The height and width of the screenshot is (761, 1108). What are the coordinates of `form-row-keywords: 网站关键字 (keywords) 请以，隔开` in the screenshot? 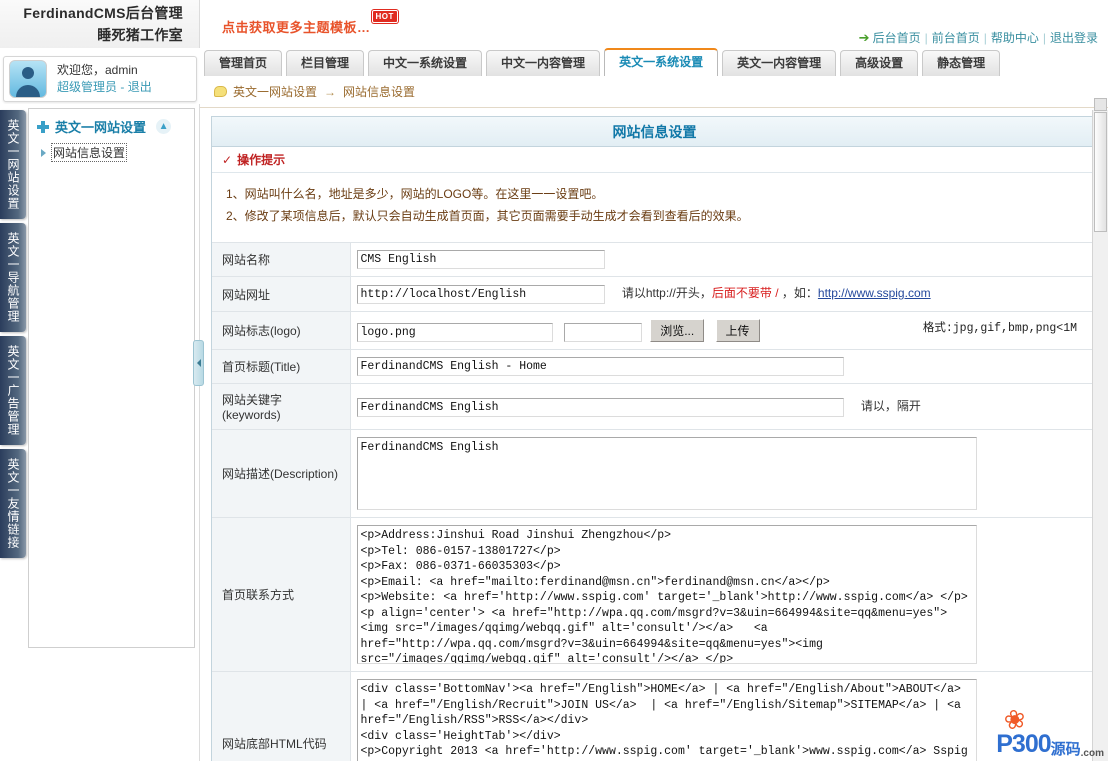 It's located at (654, 406).